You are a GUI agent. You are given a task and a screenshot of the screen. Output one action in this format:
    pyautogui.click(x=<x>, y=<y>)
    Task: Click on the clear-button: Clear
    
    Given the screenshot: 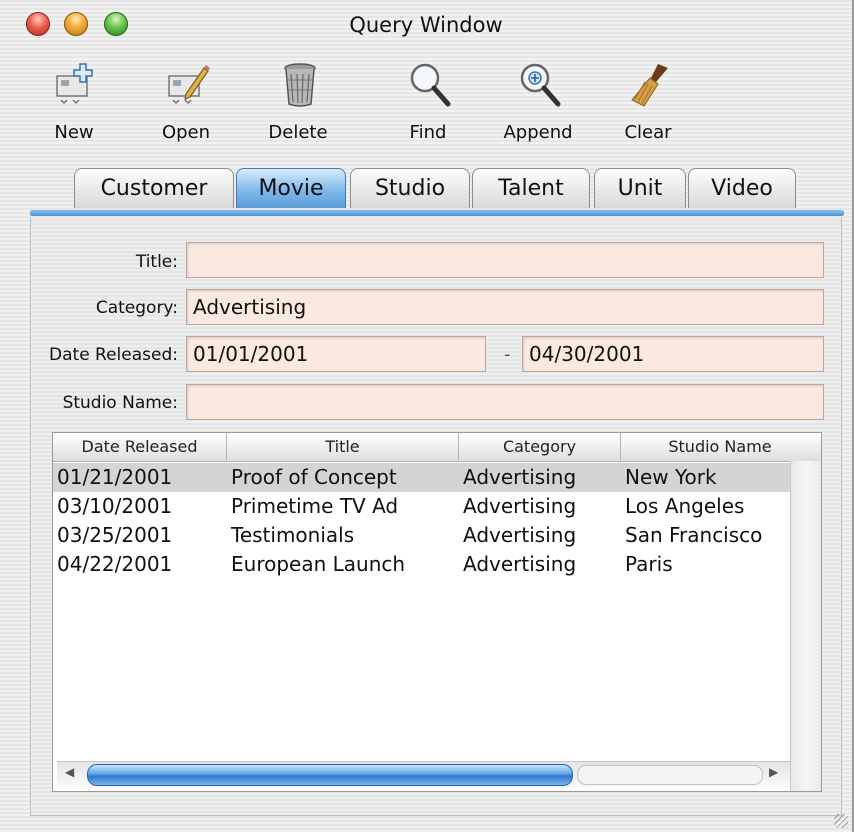 What is the action you would take?
    pyautogui.click(x=648, y=103)
    